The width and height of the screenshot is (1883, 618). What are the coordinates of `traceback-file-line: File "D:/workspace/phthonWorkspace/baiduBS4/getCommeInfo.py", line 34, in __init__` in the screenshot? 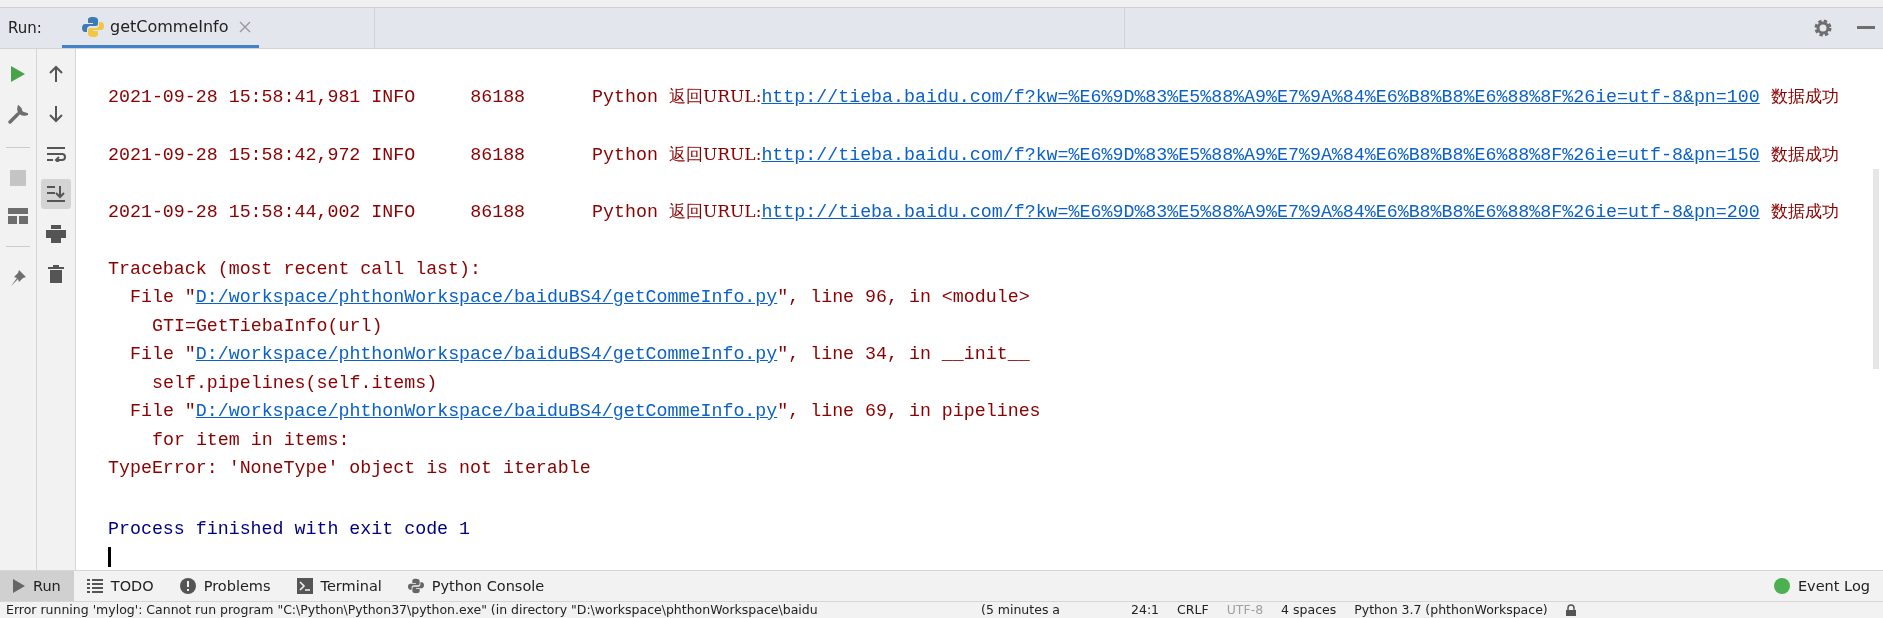 It's located at (580, 354).